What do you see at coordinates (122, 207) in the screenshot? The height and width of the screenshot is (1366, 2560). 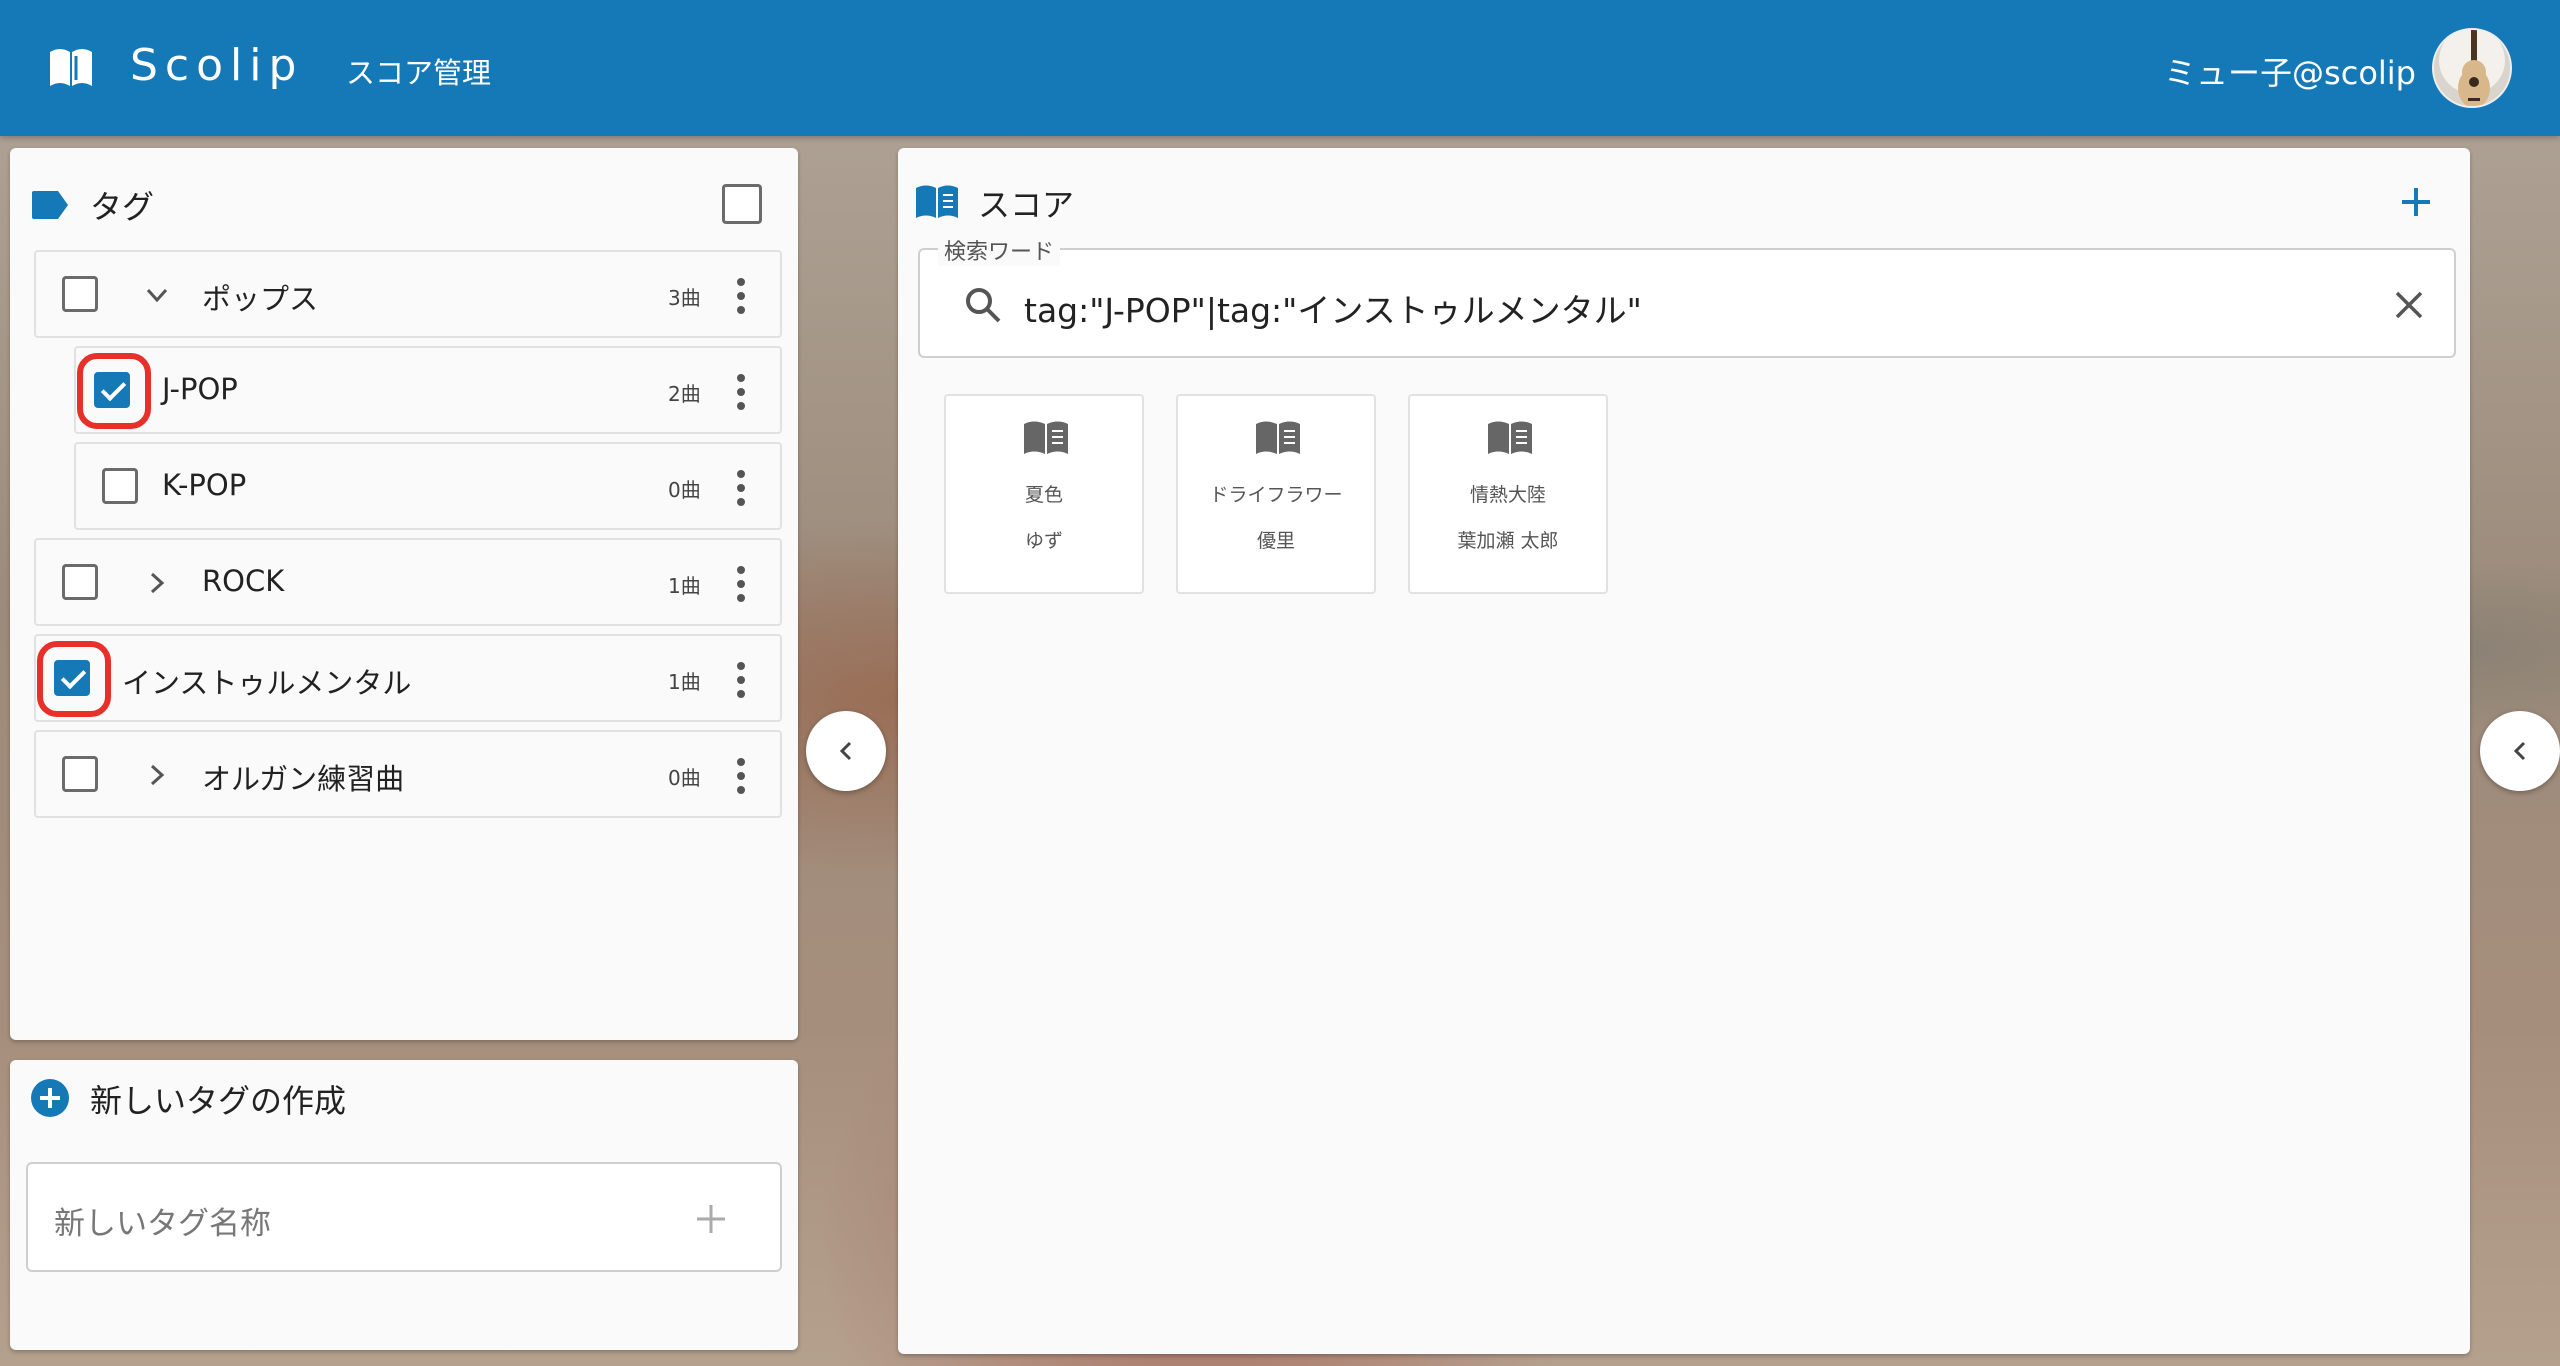 I see `tag-panel-title: タグ` at bounding box center [122, 207].